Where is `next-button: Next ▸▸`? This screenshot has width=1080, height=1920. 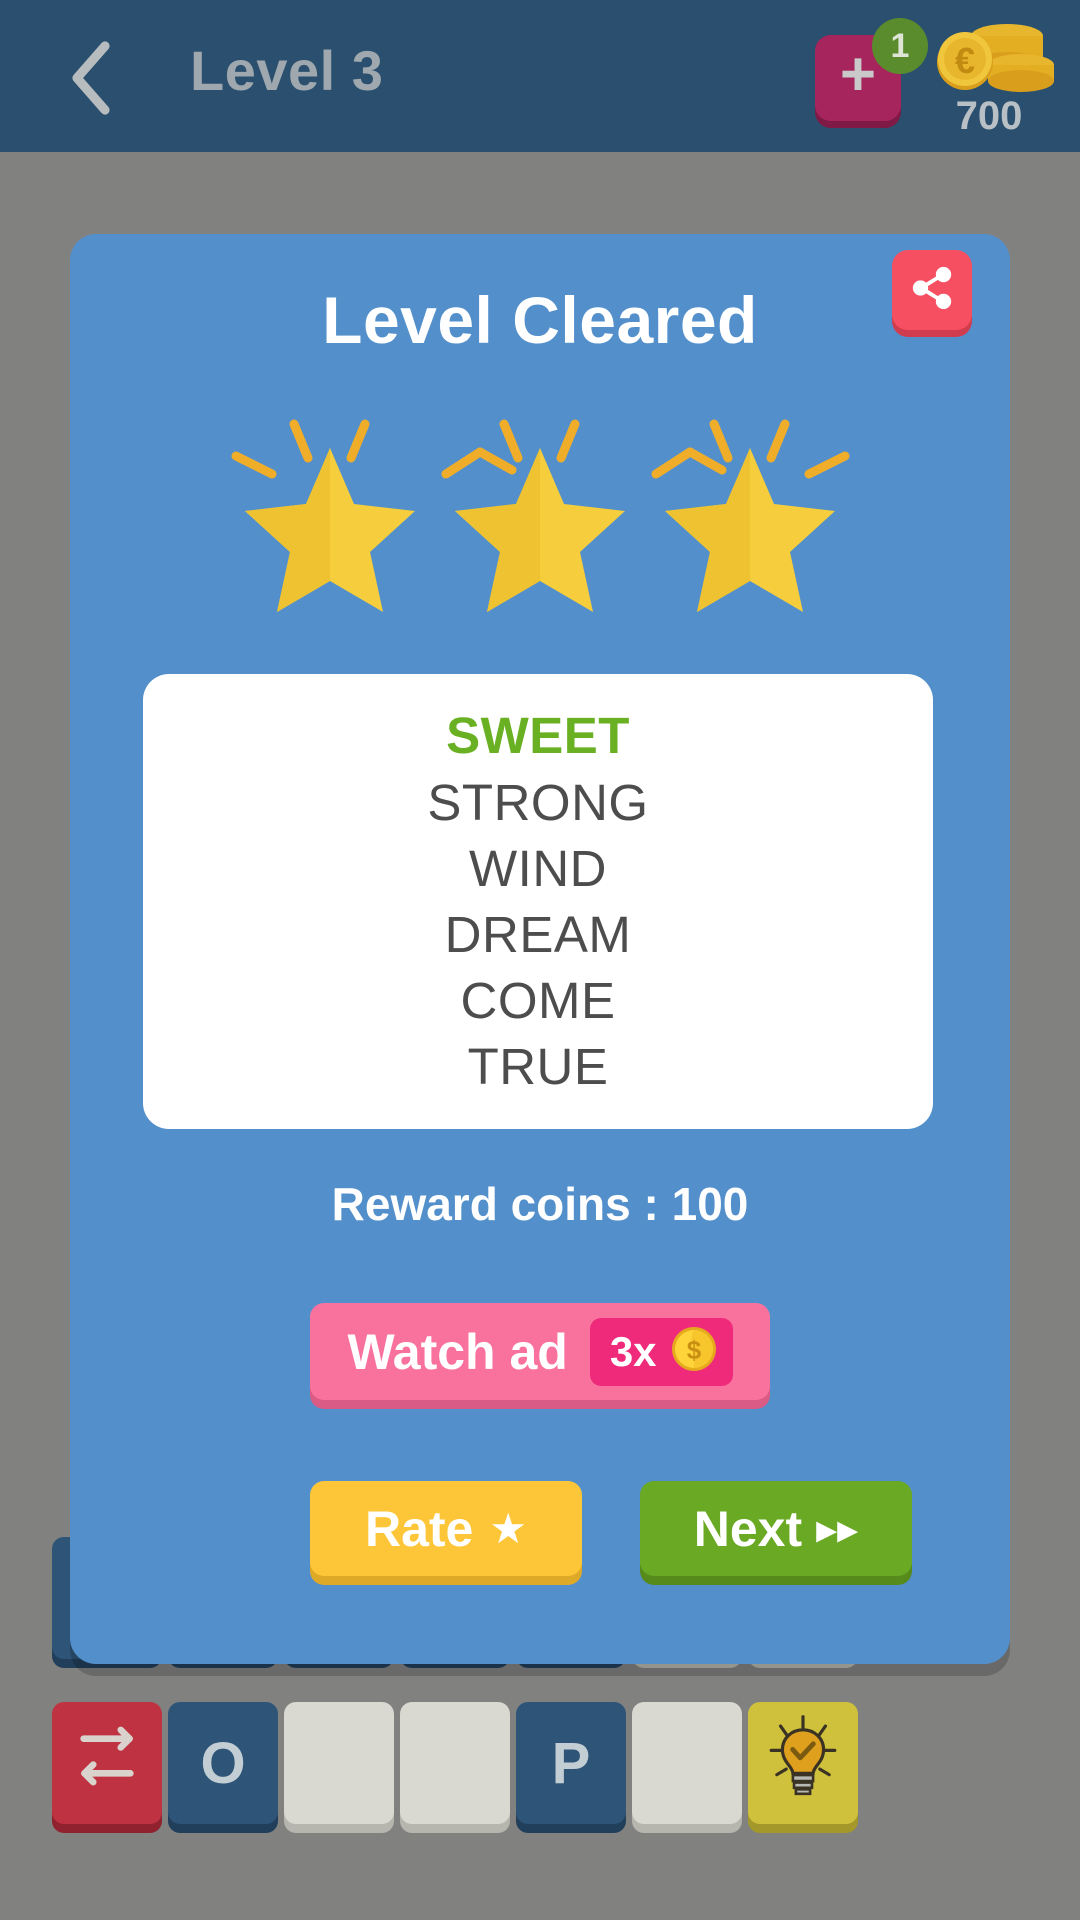 next-button: Next ▸▸ is located at coordinates (776, 1528).